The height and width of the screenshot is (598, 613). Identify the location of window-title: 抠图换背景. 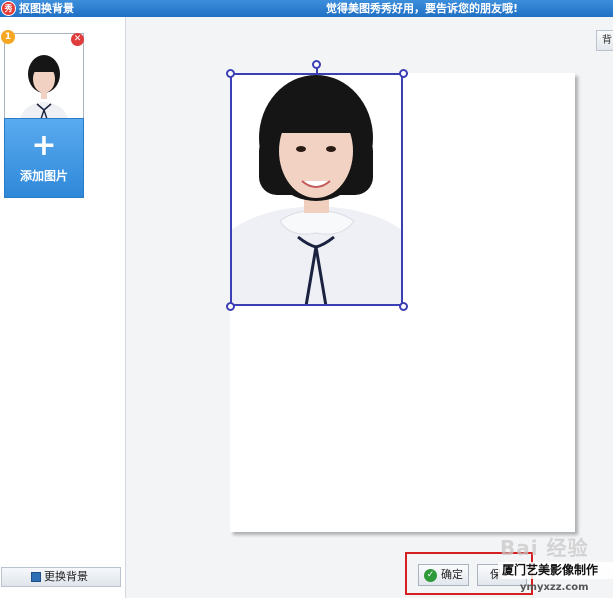
(46, 8).